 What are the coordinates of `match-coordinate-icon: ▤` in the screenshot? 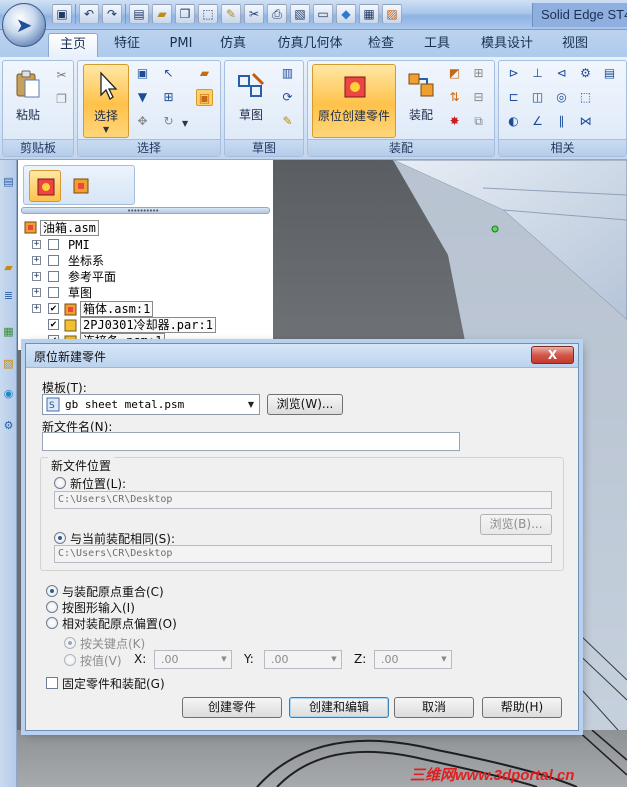 It's located at (609, 73).